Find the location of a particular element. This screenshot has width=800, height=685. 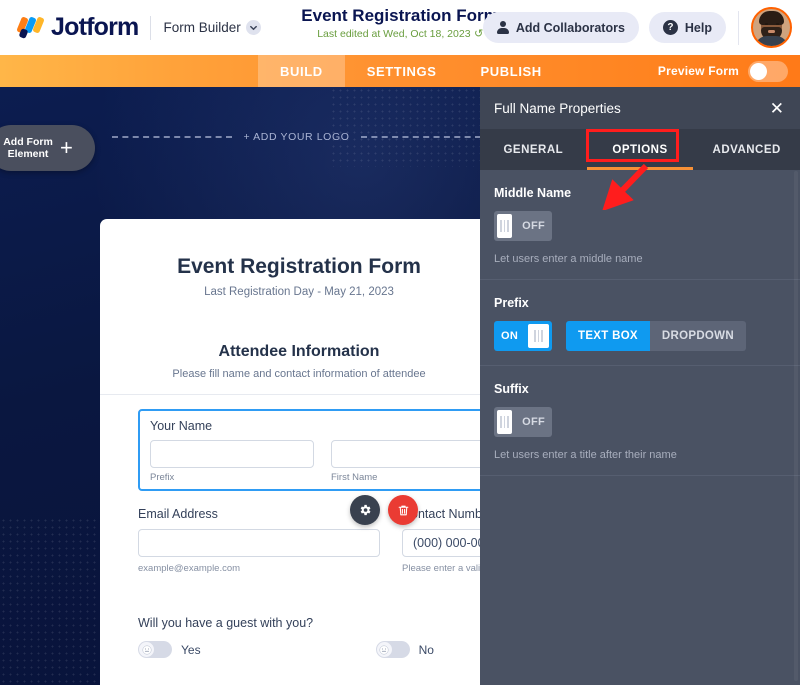

undo-icon: ↻ is located at coordinates (478, 33).